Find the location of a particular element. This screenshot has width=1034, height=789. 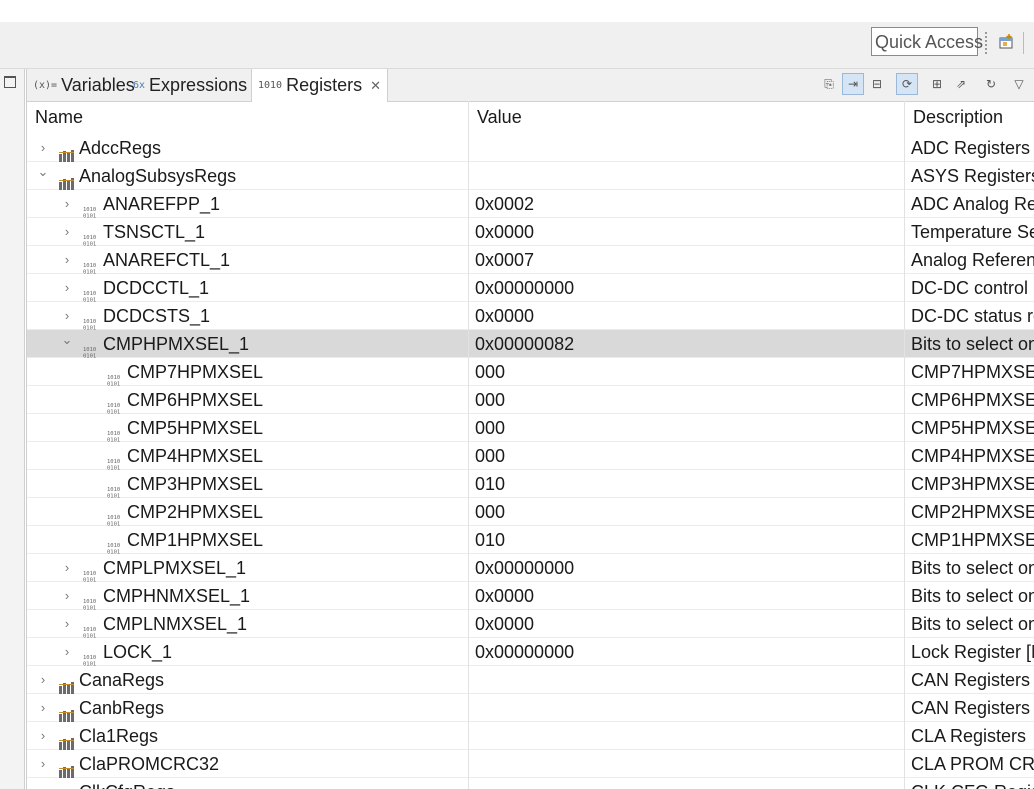

tree-row: 1010 0101 CMP7HPMXSEL 000 CMP7HPMXSEL is located at coordinates (530, 372).